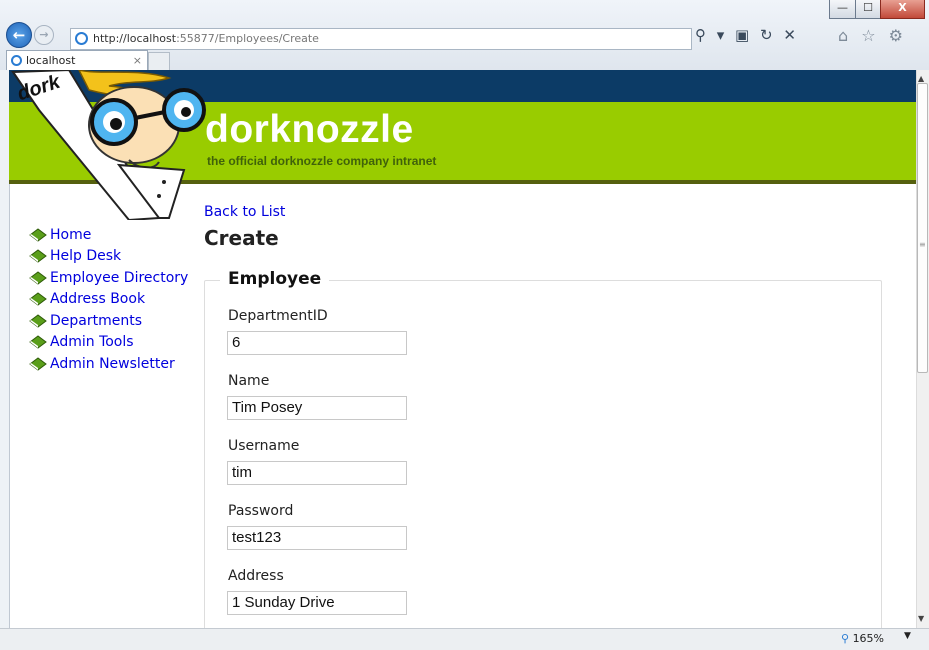 The image size is (929, 650). I want to click on sidebar-item-admin-tools: Admin Tools, so click(108, 343).